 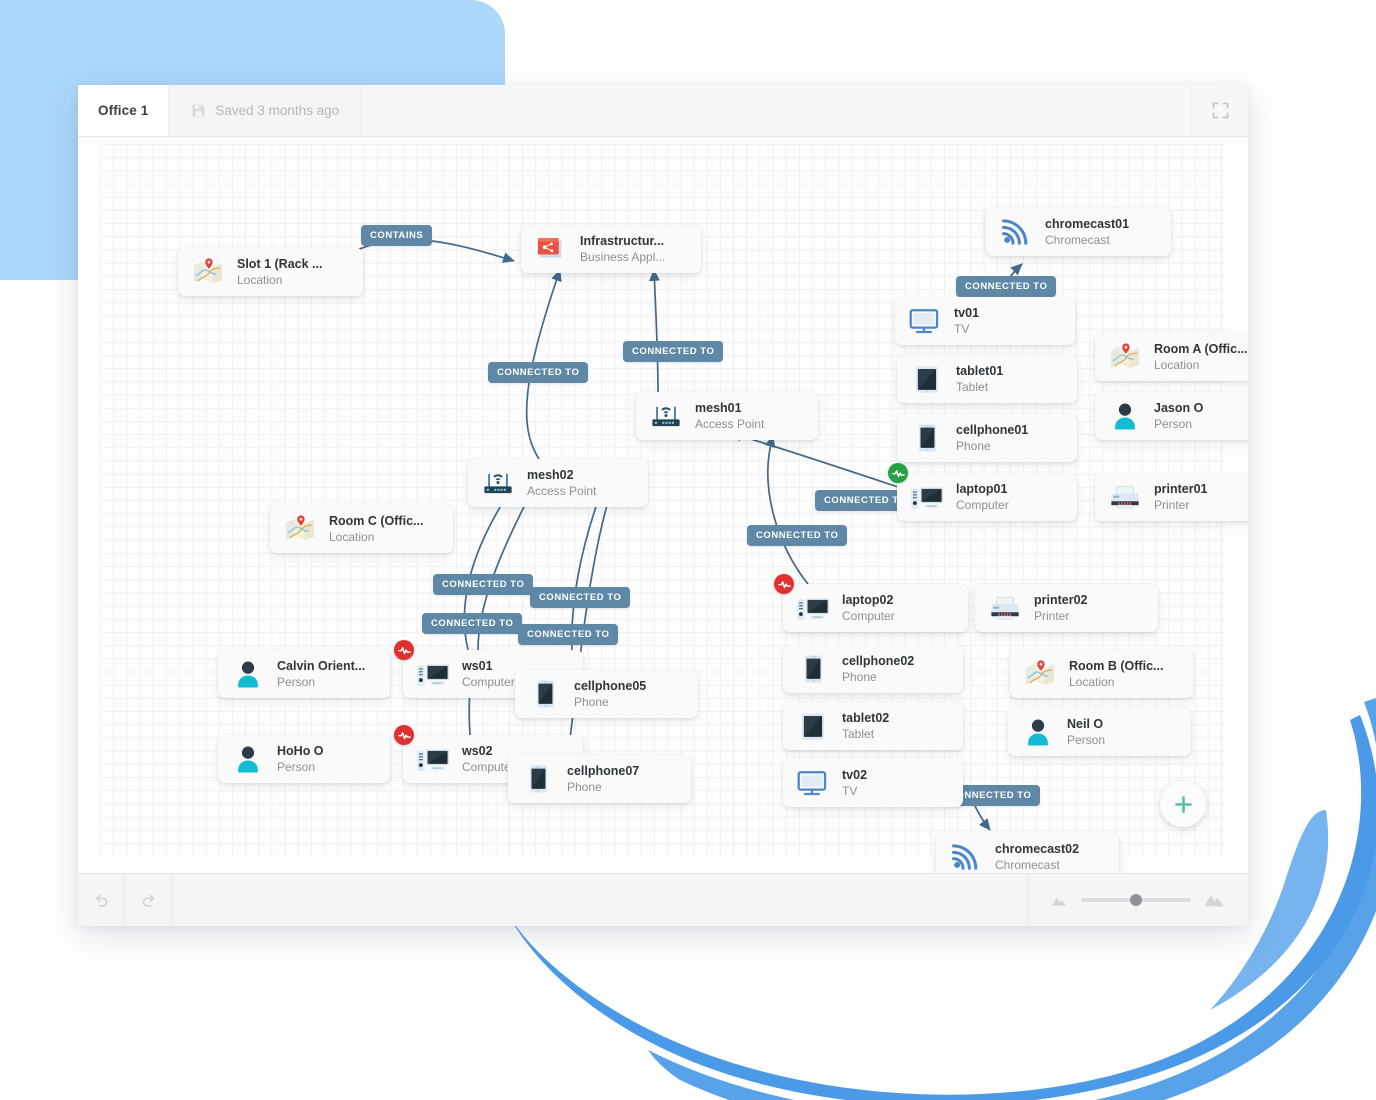 What do you see at coordinates (985, 321) in the screenshot?
I see `node-card-tv01: tv01 TV` at bounding box center [985, 321].